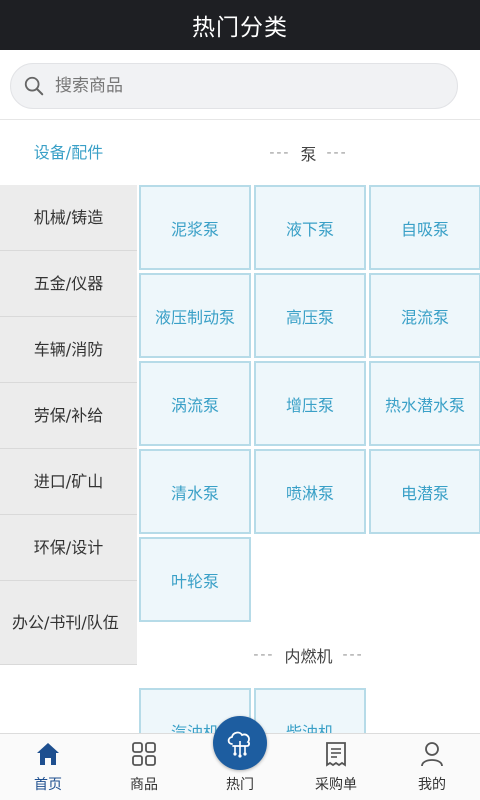  Describe the element at coordinates (336, 754) in the screenshot. I see `cart-list-icon` at that location.